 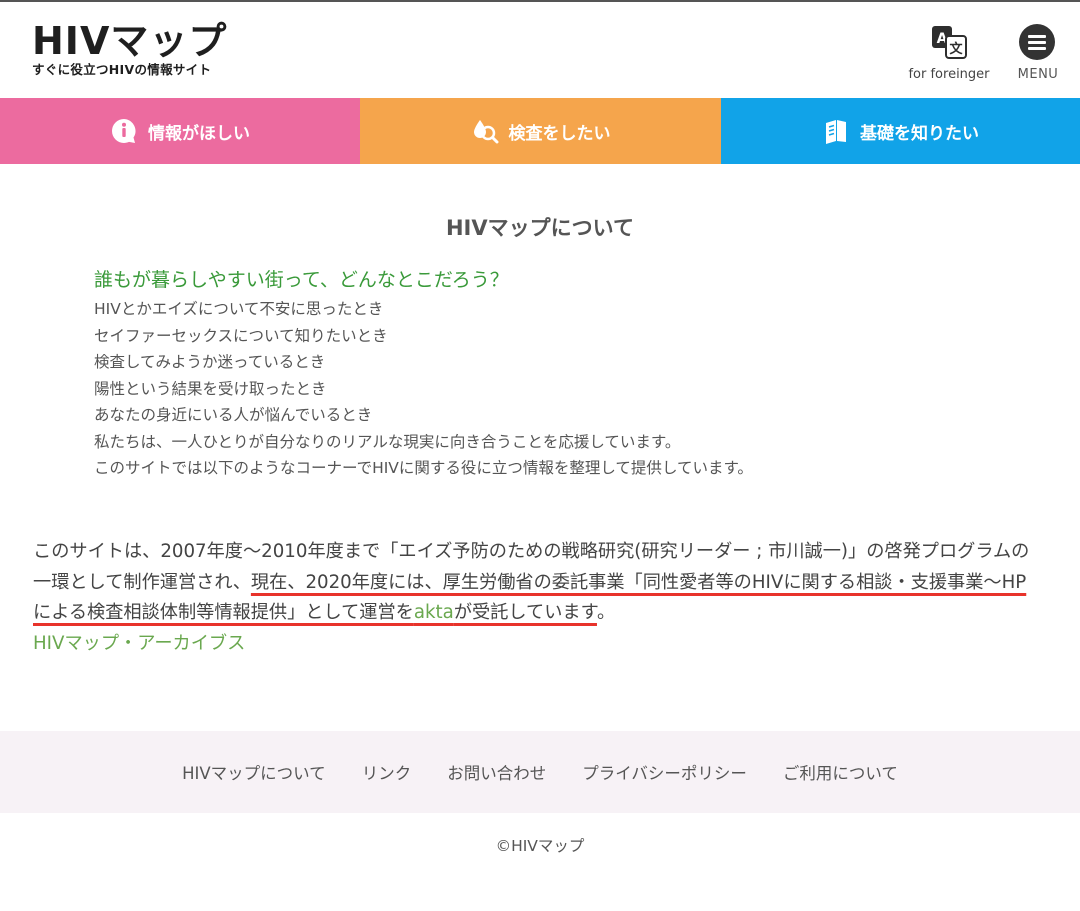 I want to click on language-button: A 文 for foreinger, so click(x=949, y=54).